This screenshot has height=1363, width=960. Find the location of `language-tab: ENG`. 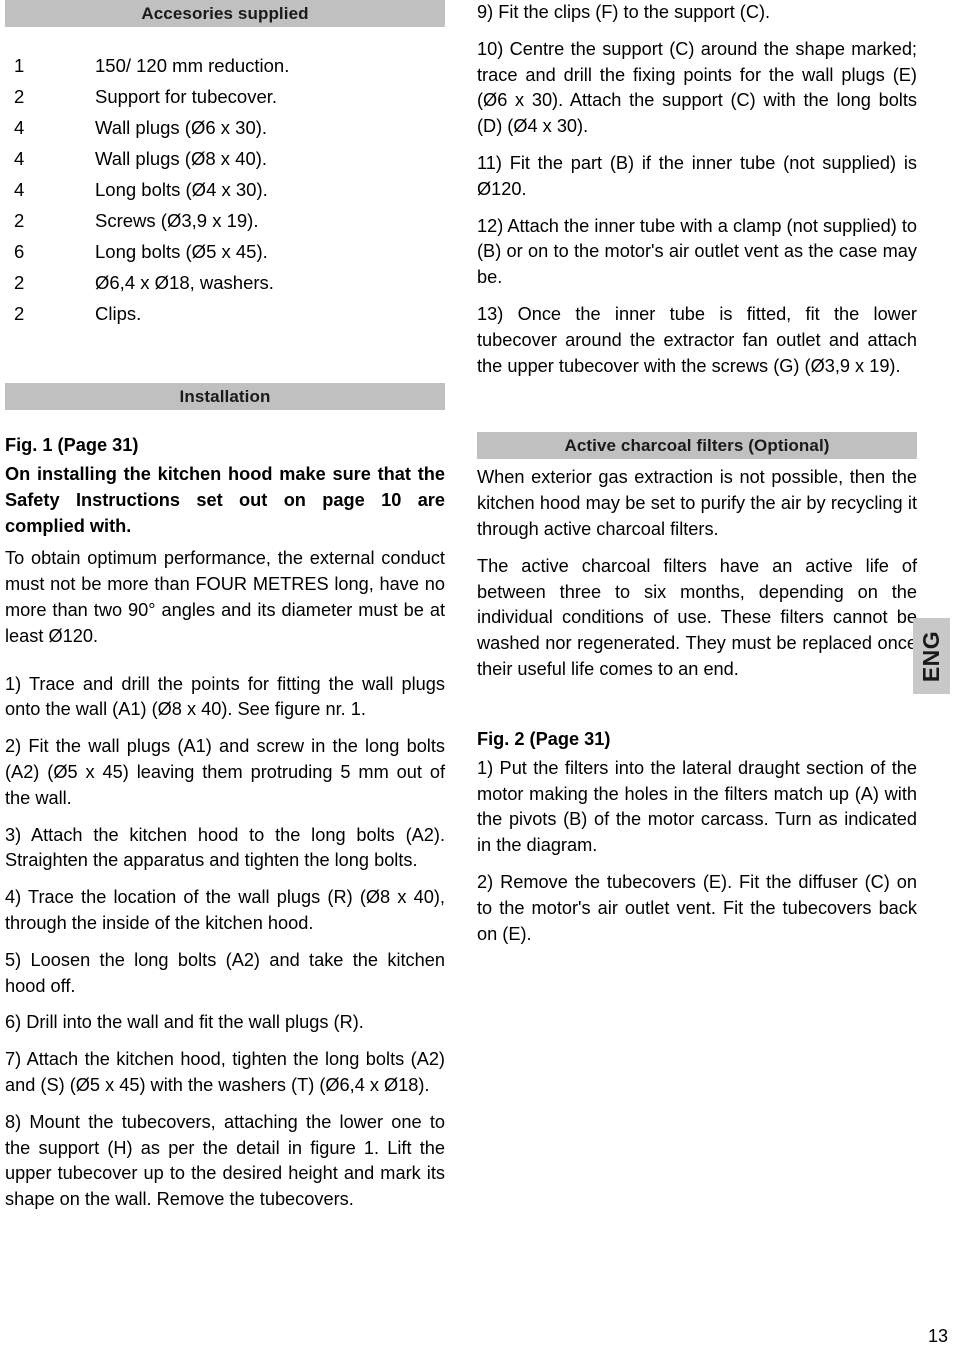

language-tab: ENG is located at coordinates (931, 656).